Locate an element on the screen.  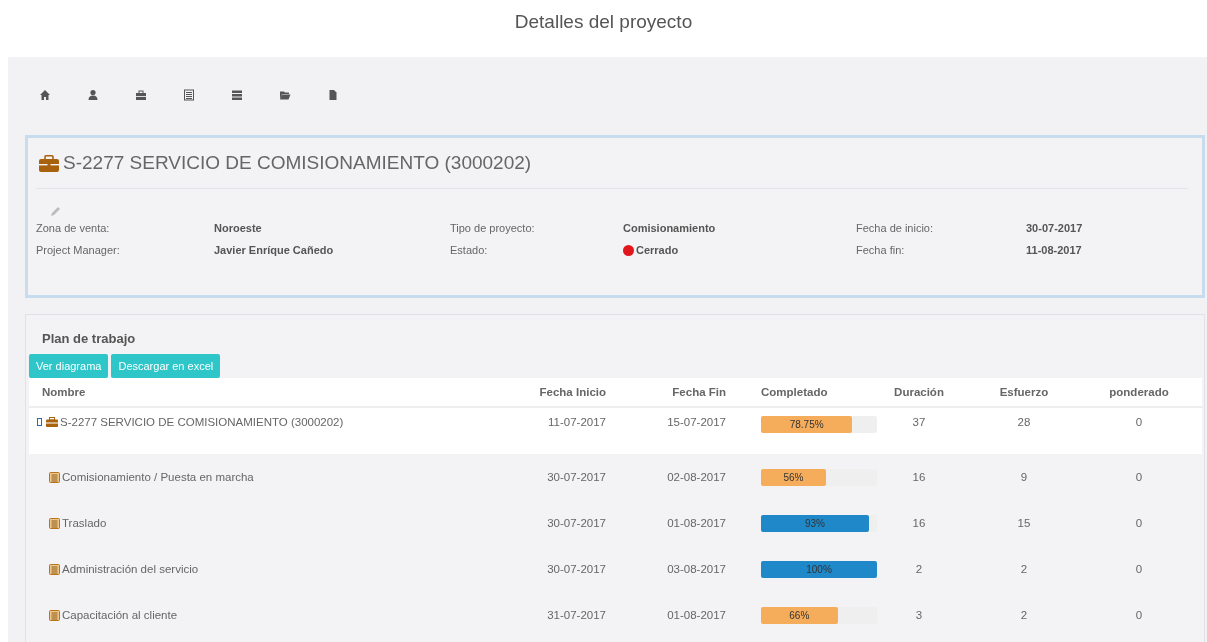
progress-label: 78.75% is located at coordinates (806, 425).